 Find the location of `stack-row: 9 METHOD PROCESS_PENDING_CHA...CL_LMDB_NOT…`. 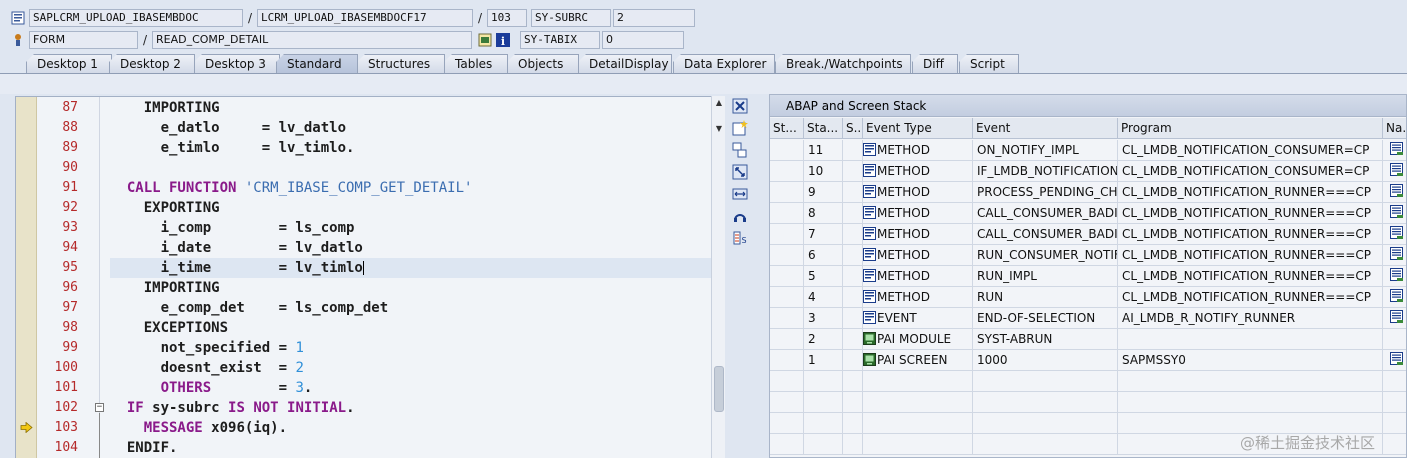

stack-row: 9 METHOD PROCESS_PENDING_CHA...CL_LMDB_NOT… is located at coordinates (1088, 192).